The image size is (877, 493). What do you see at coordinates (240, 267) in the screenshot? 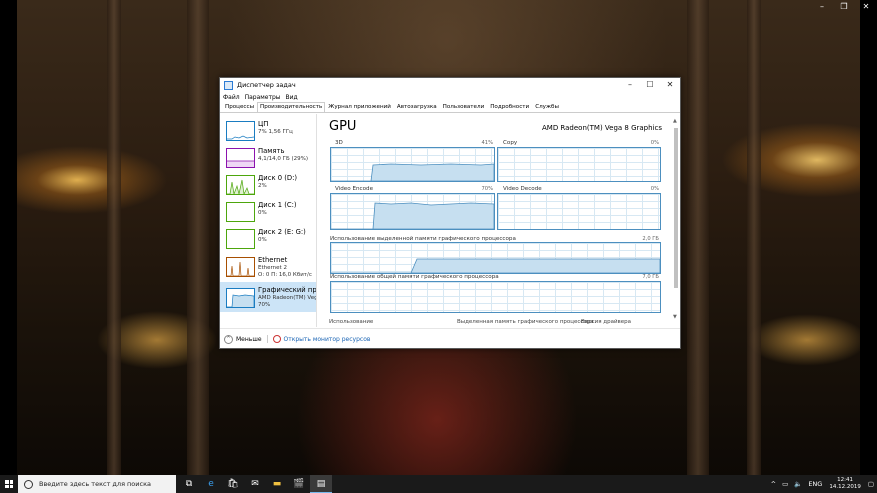
I see `ethernet-thumbnail` at bounding box center [240, 267].